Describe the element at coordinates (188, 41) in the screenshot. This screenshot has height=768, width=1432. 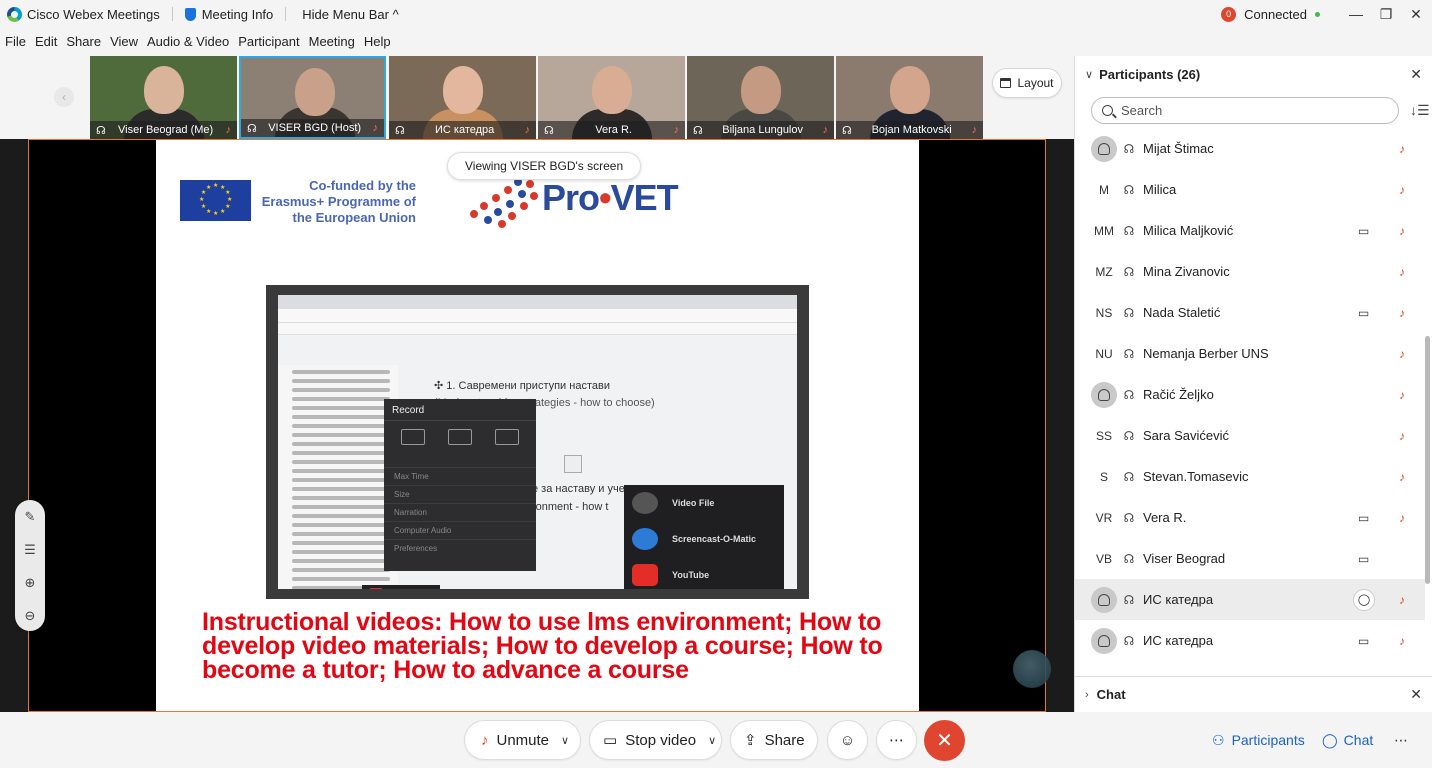
I see `menu-audio-video: Audio & Video` at that location.